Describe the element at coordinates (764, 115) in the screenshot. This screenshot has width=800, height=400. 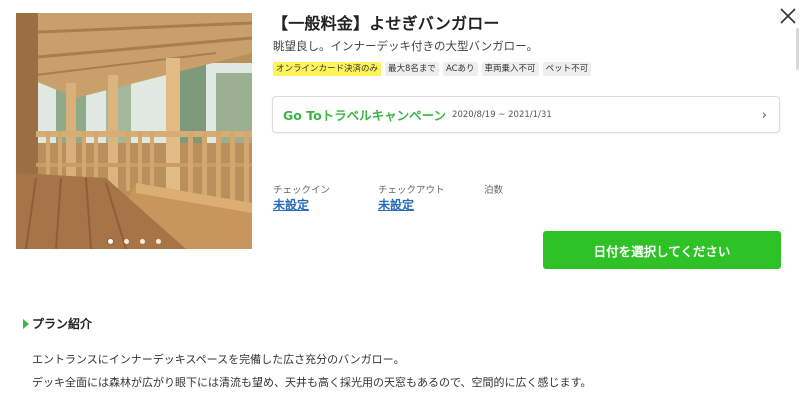
I see `chevron-right-icon: ›` at that location.